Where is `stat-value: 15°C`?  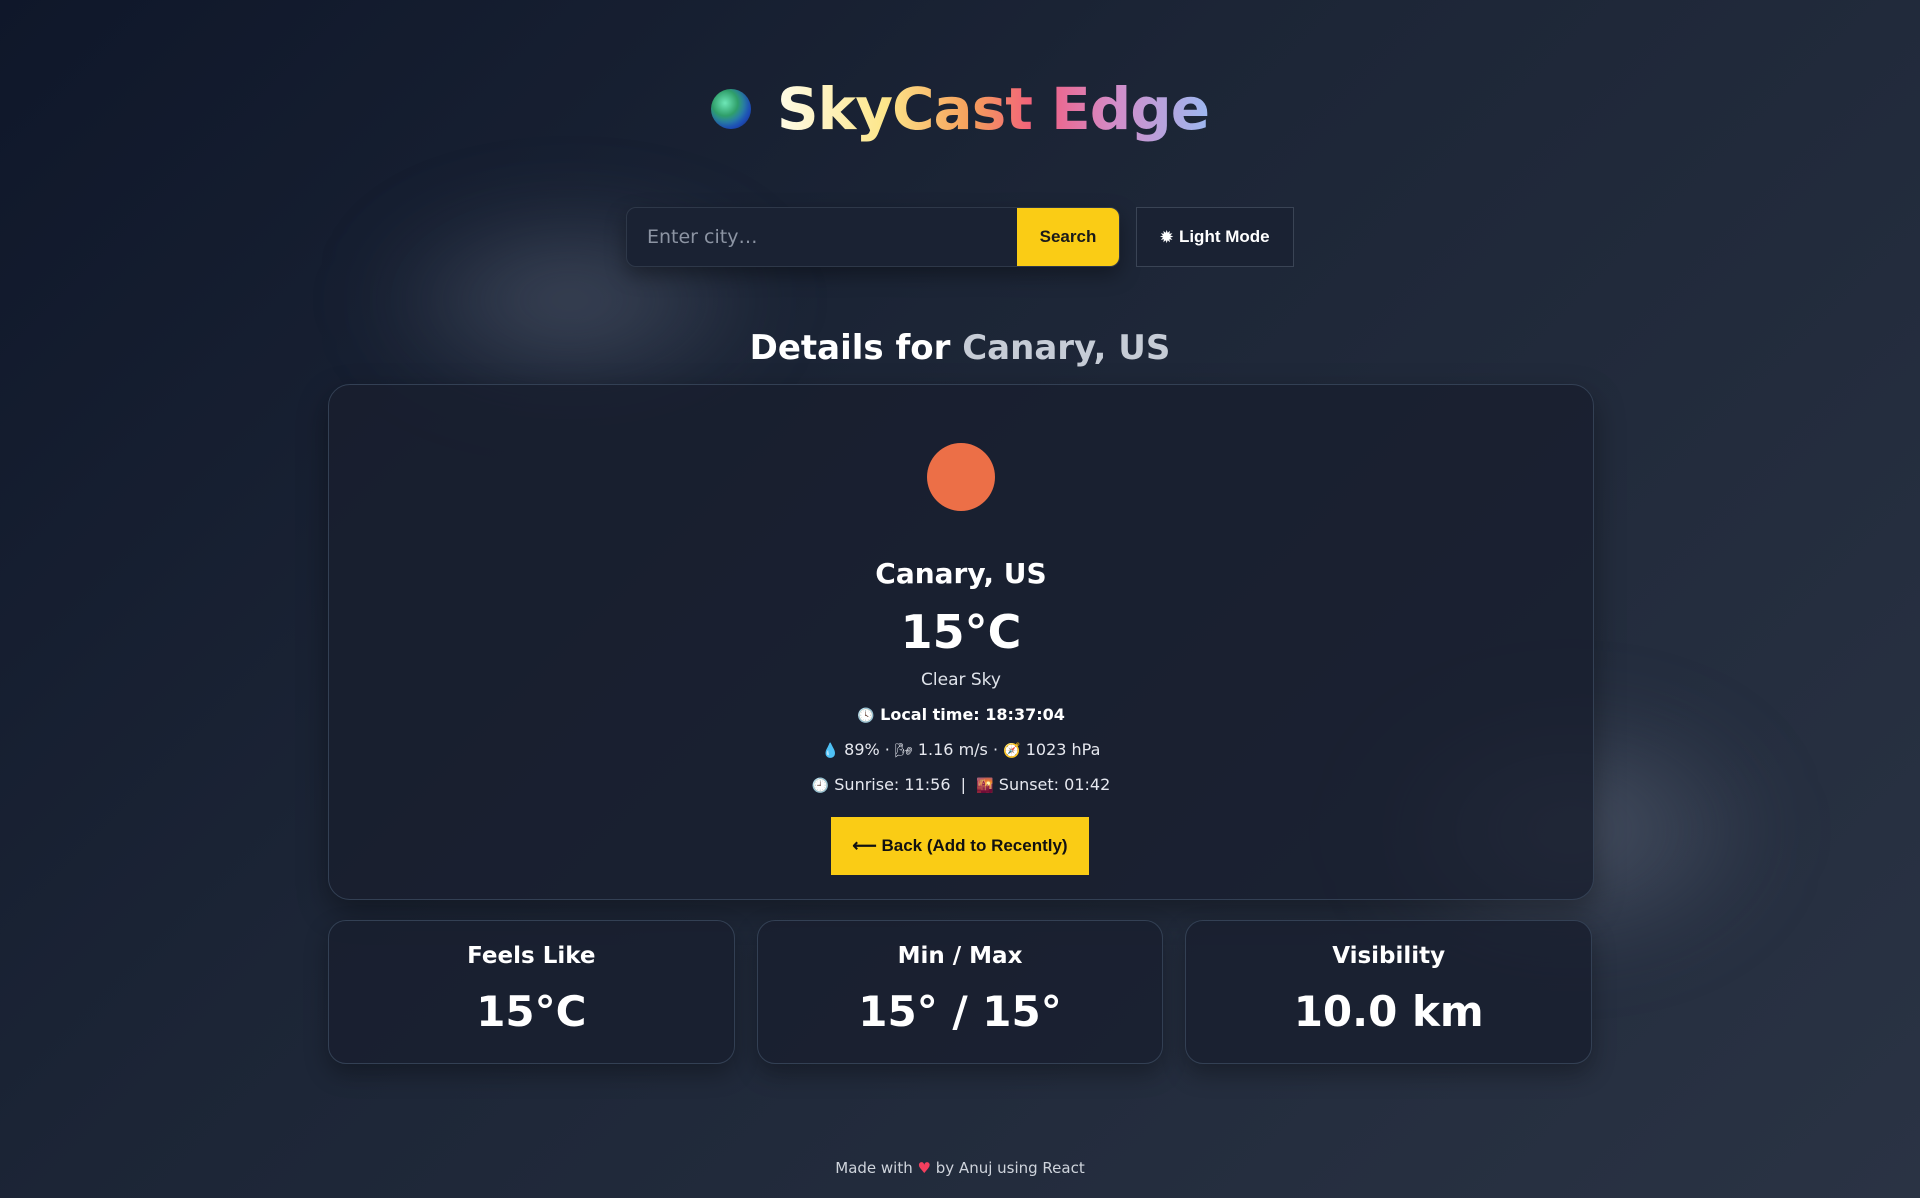 stat-value: 15°C is located at coordinates (531, 1011).